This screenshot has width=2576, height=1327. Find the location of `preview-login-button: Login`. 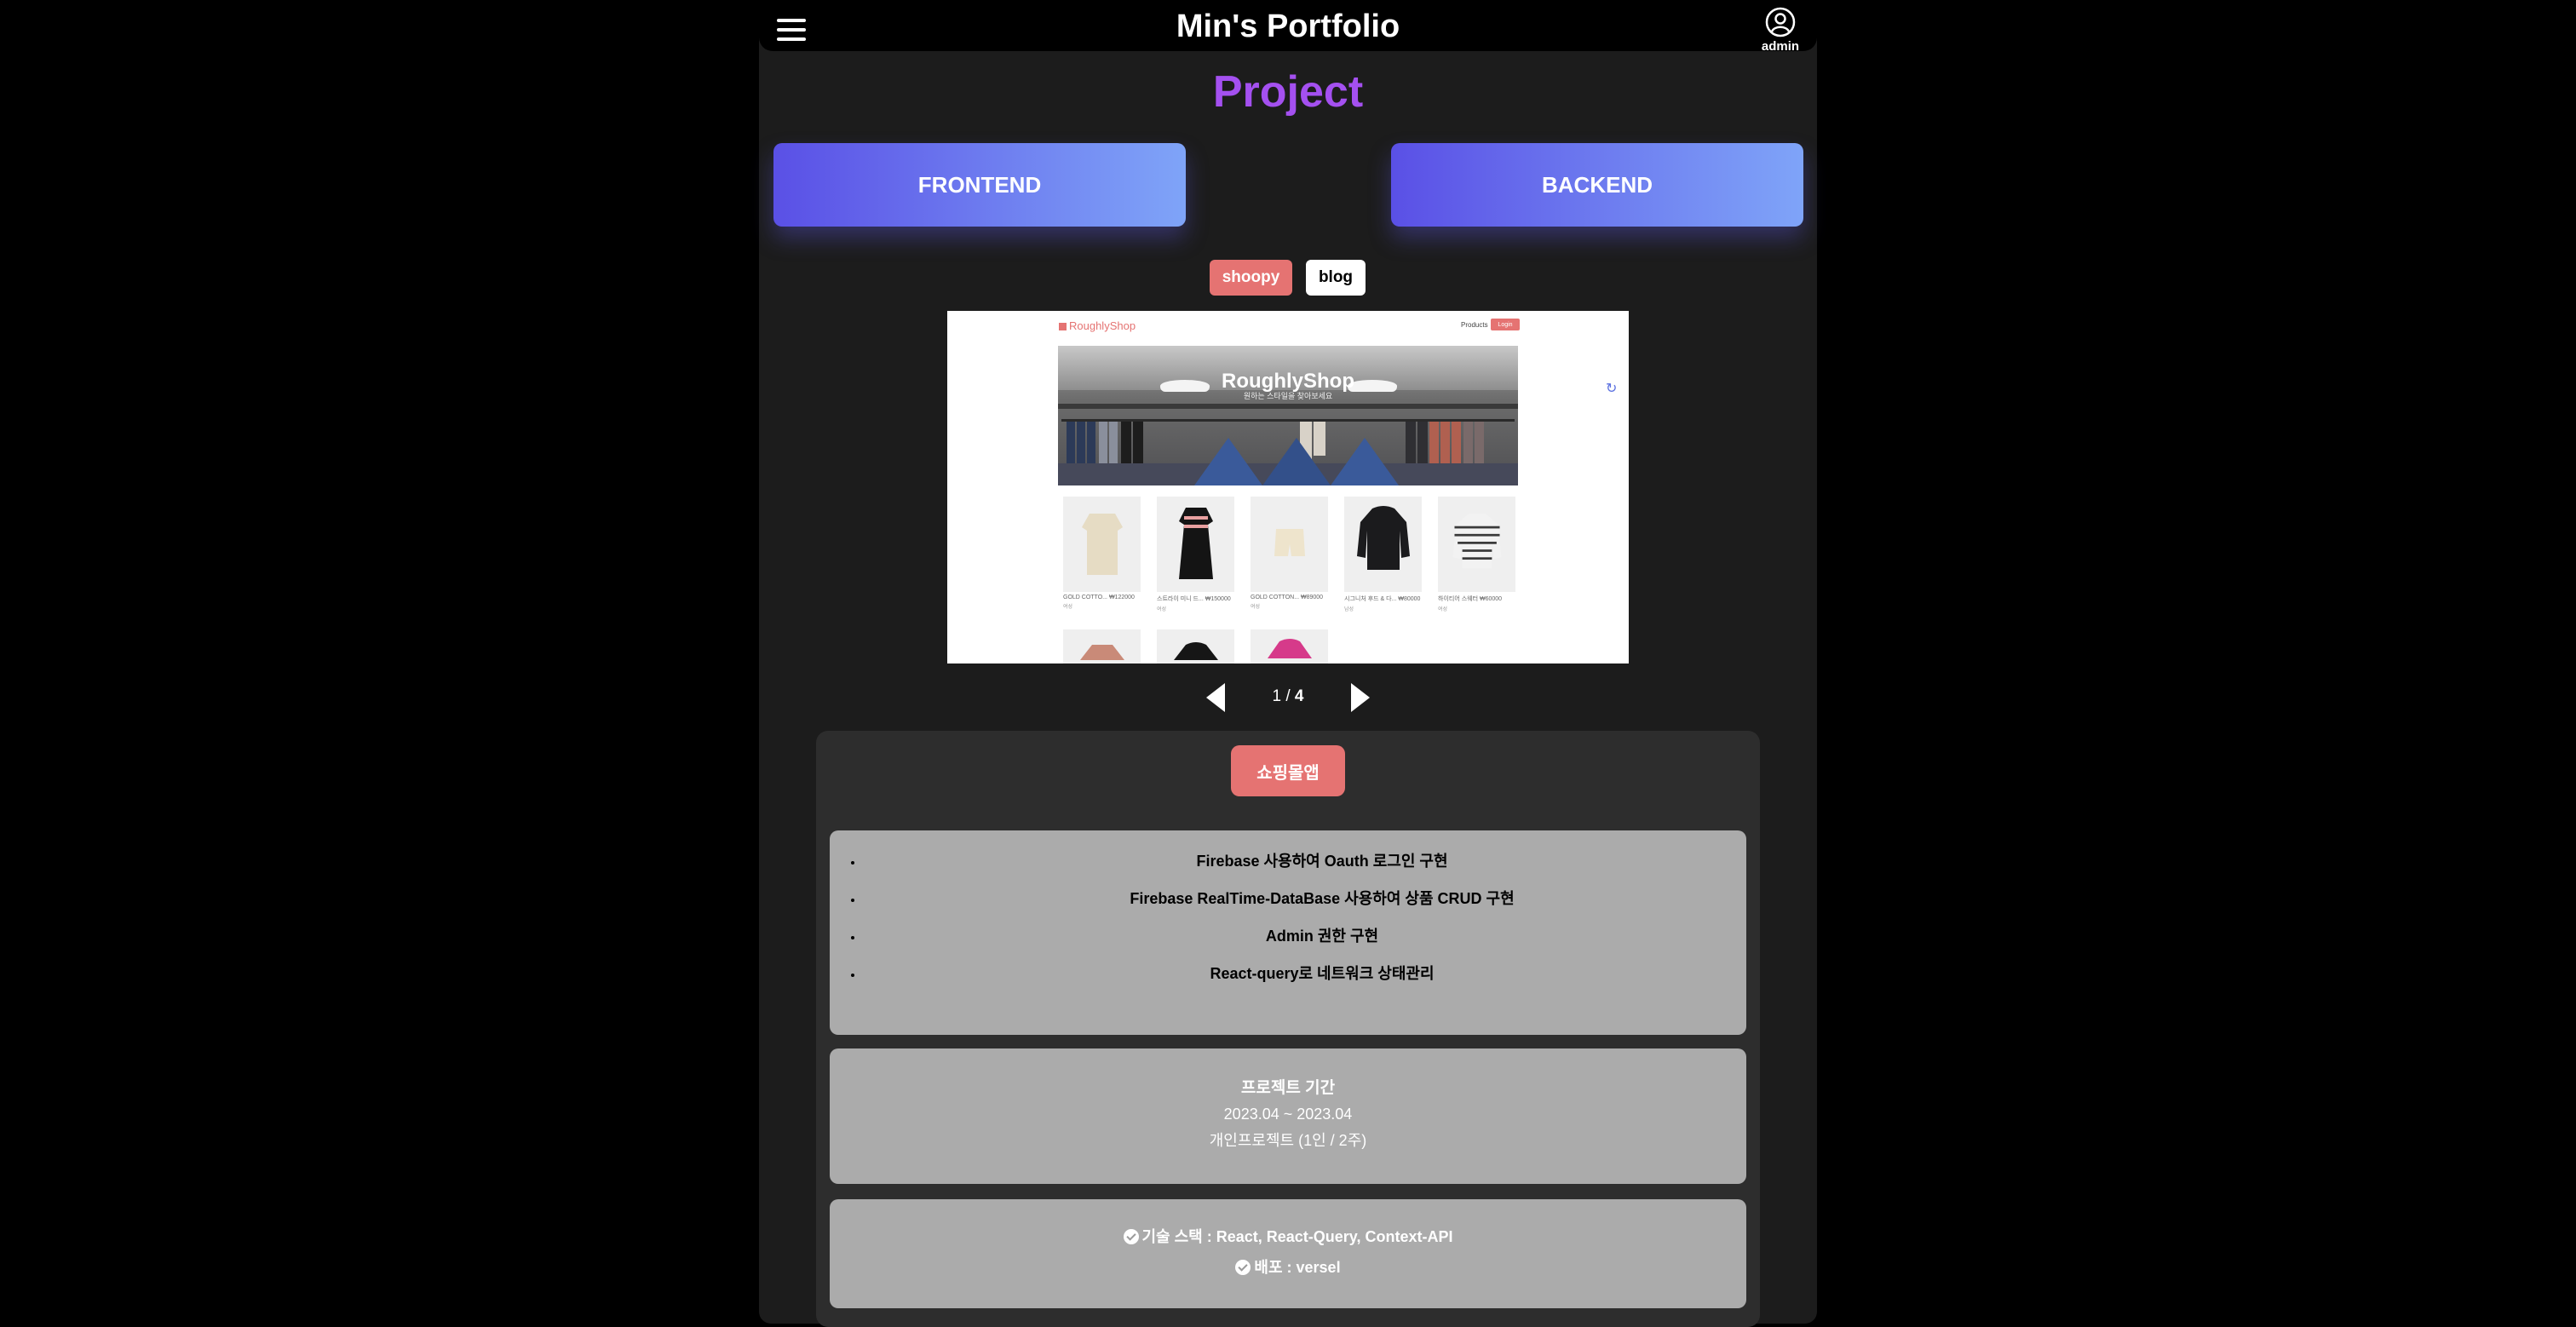

preview-login-button: Login is located at coordinates (1506, 324).